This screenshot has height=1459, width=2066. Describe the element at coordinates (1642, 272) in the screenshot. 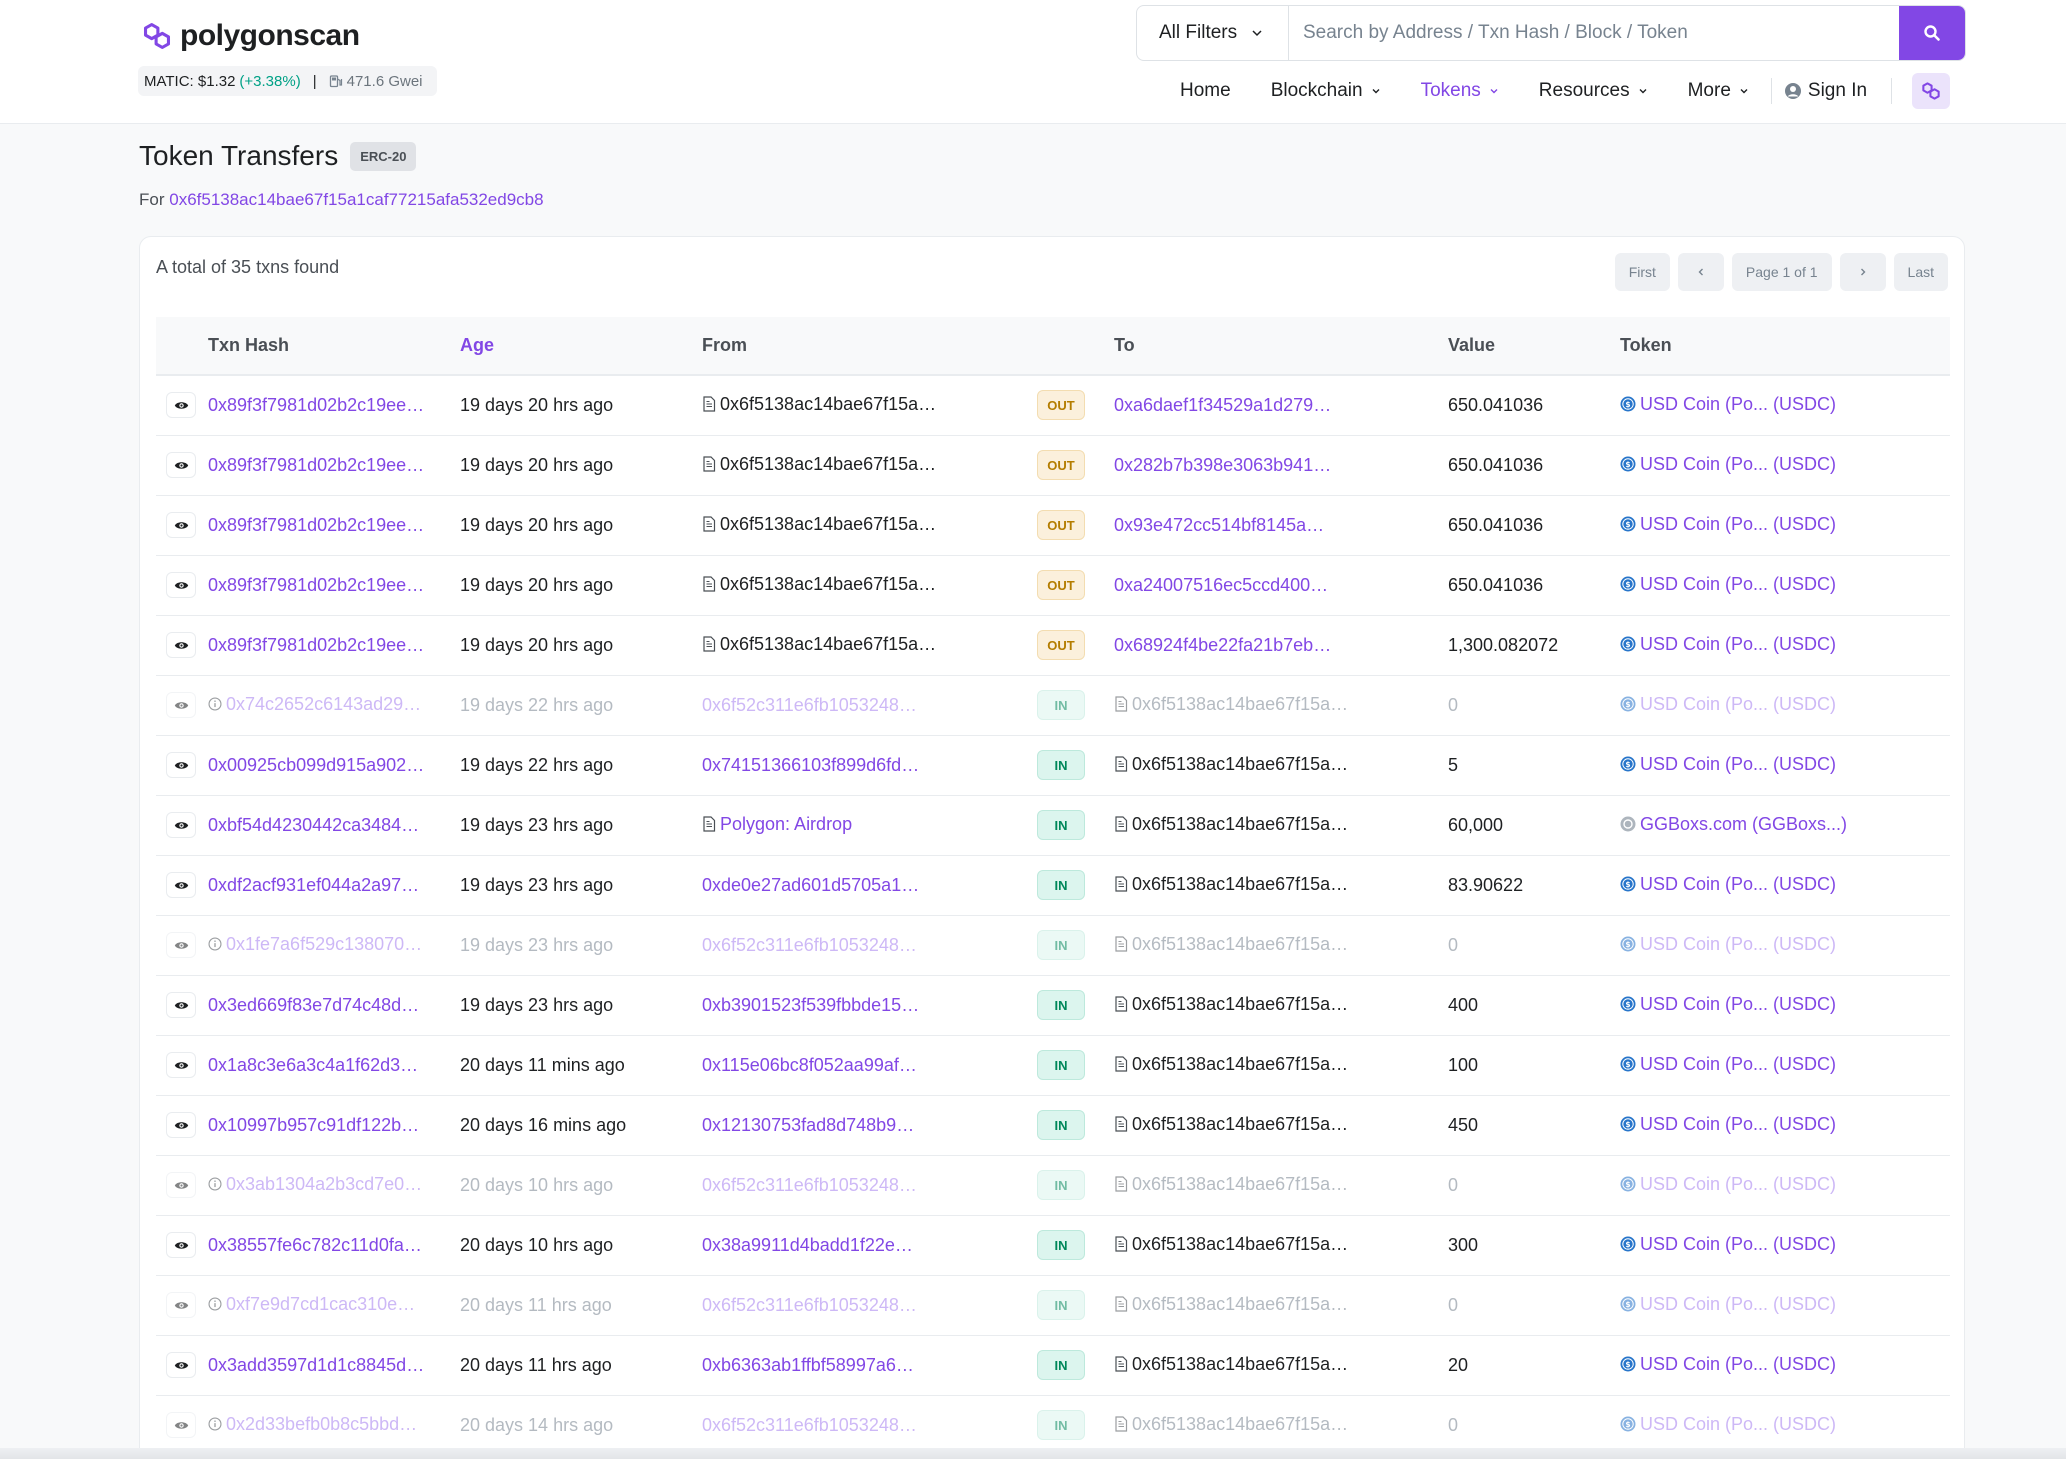

I see `first-page-button: First` at that location.